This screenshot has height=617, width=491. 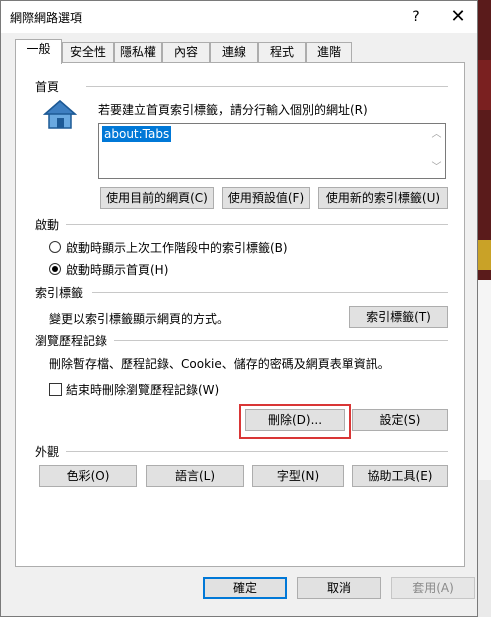 What do you see at coordinates (88, 52) in the screenshot?
I see `tab-security: 安全性` at bounding box center [88, 52].